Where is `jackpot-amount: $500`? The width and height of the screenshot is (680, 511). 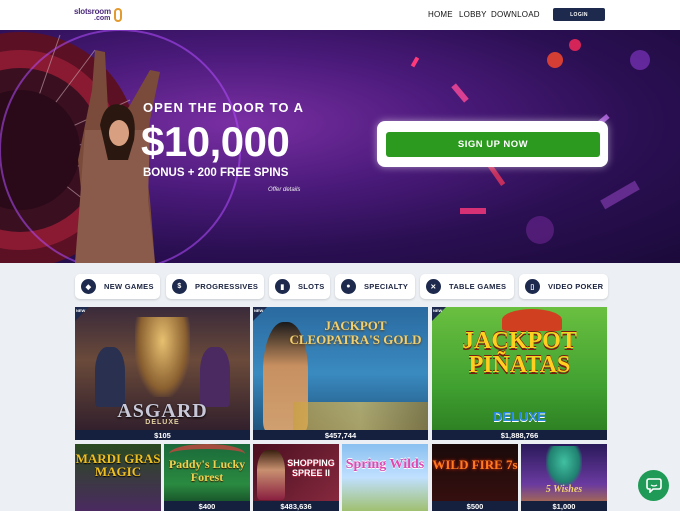 jackpot-amount: $500 is located at coordinates (475, 506).